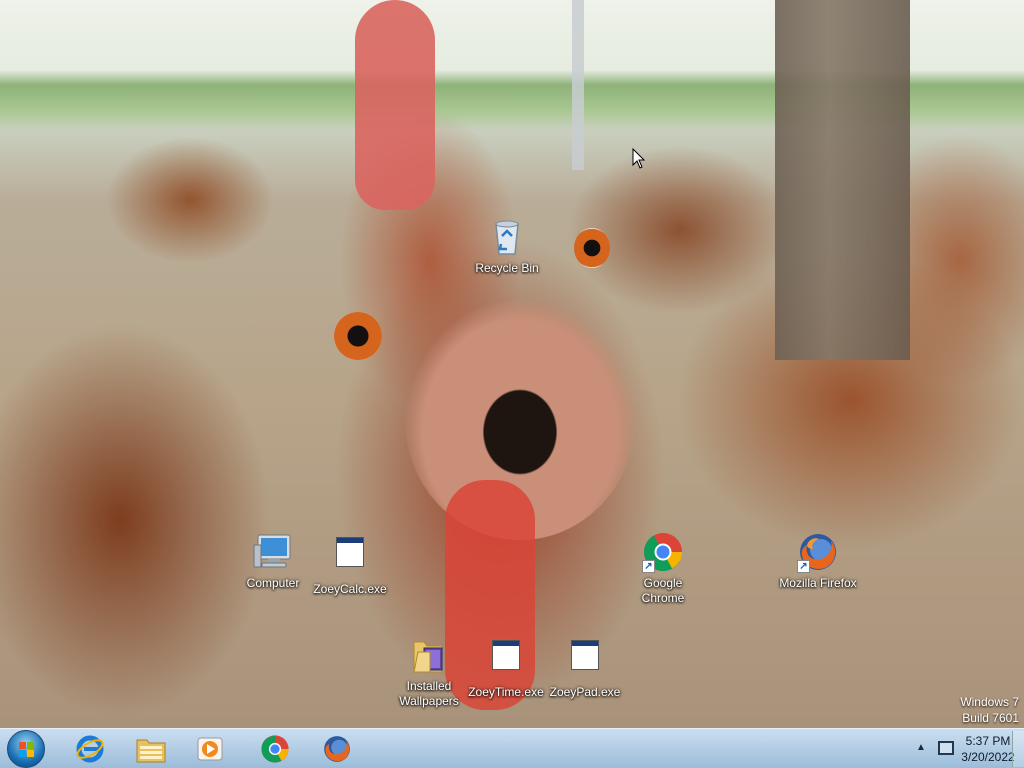  I want to click on installed-wallpapers-folder: Installed Wallpapers, so click(429, 671).